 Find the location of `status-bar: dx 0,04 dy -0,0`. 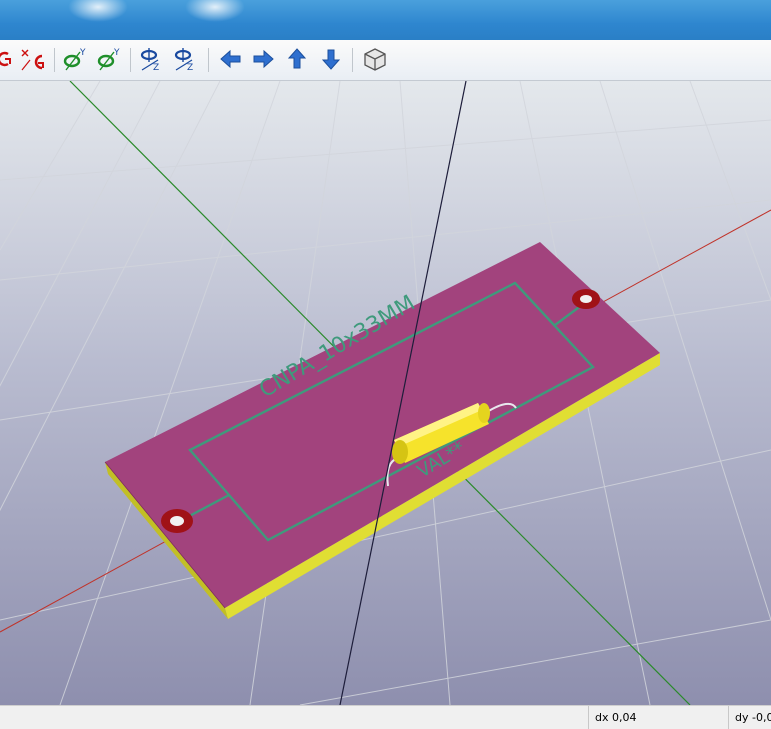

status-bar: dx 0,04 dy -0,0 is located at coordinates (385, 717).